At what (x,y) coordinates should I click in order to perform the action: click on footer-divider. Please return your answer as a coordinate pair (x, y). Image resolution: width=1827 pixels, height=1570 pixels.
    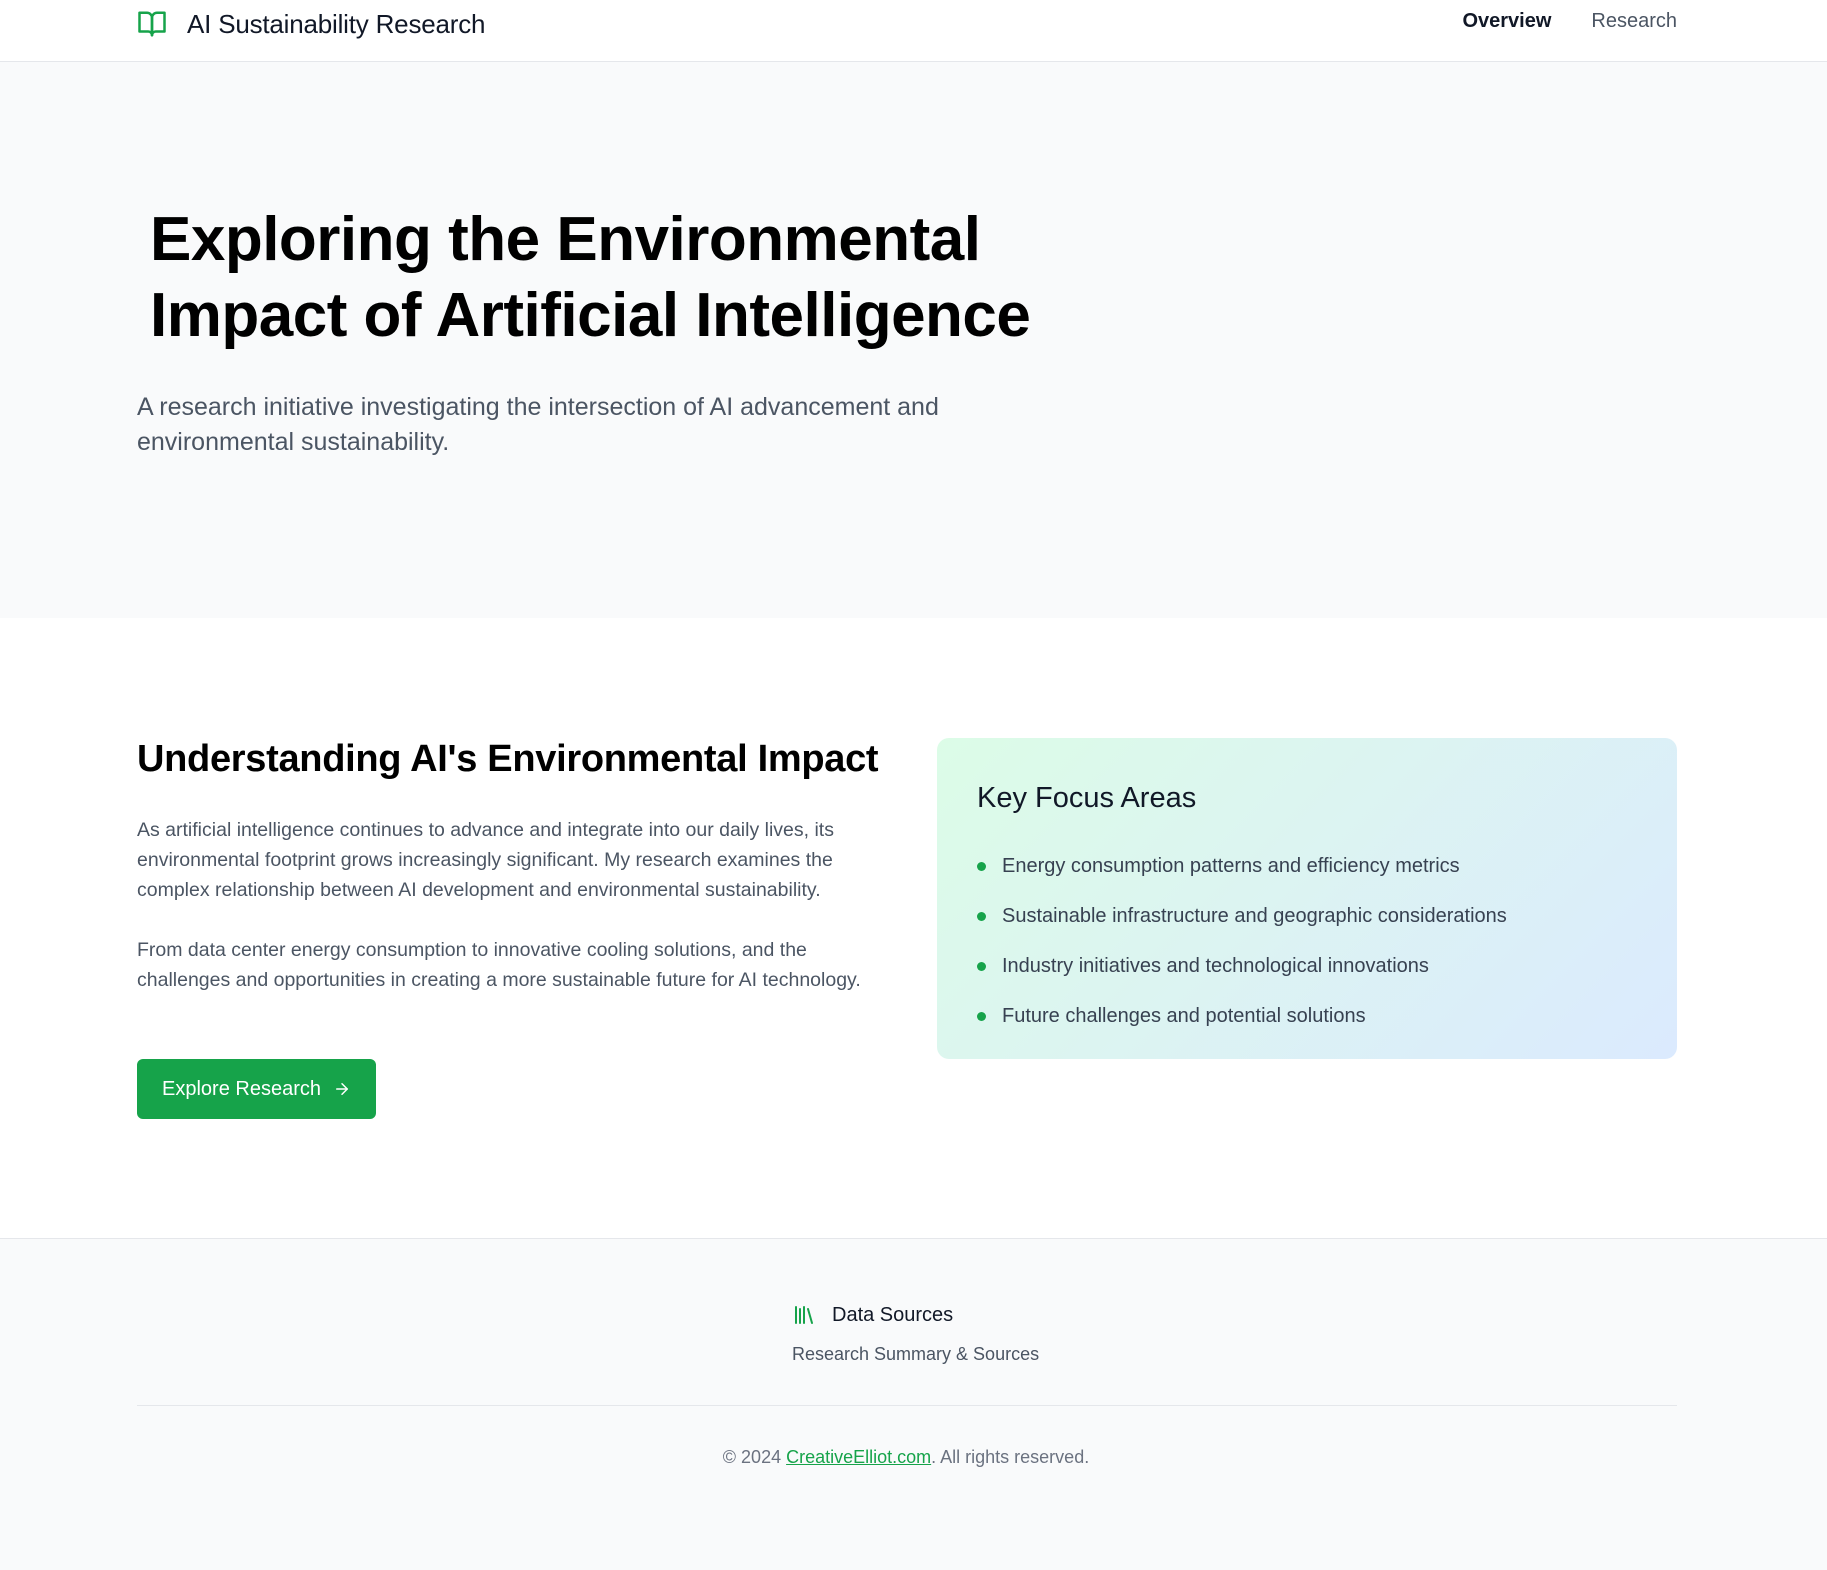
    Looking at the image, I should click on (907, 1405).